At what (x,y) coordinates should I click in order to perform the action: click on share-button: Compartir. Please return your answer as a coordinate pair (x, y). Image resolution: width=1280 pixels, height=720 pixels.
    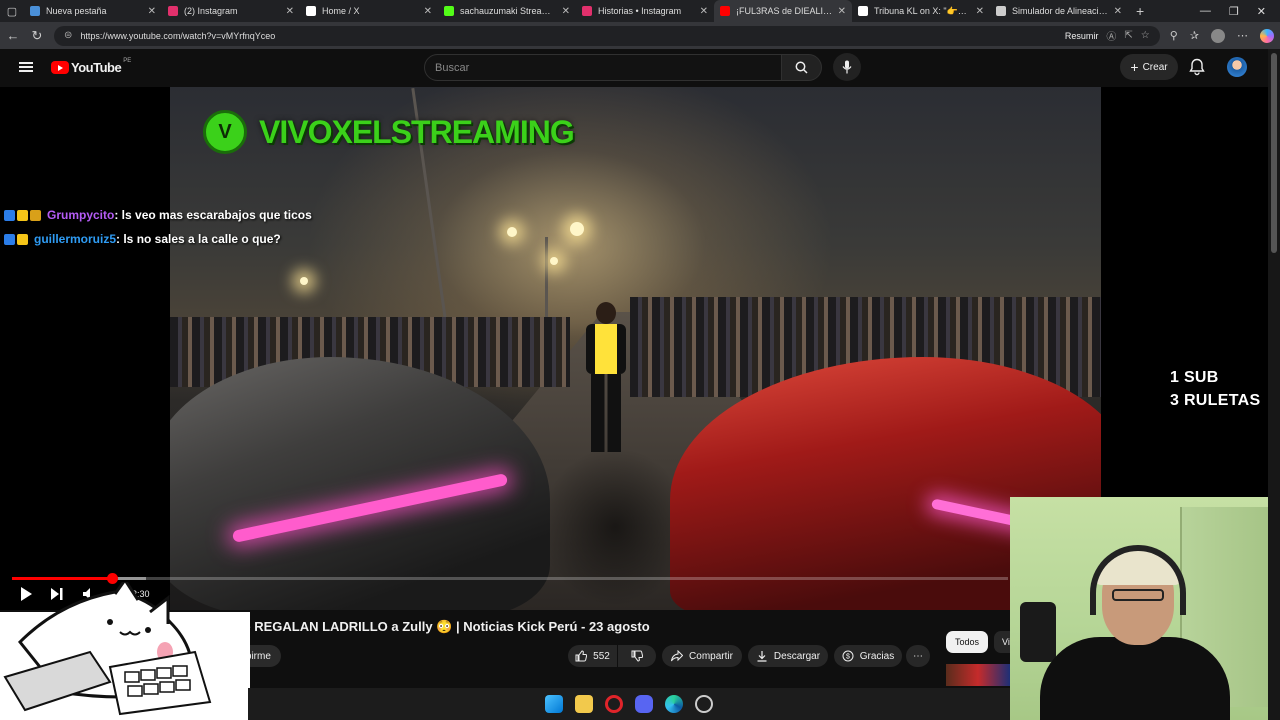
    Looking at the image, I should click on (702, 656).